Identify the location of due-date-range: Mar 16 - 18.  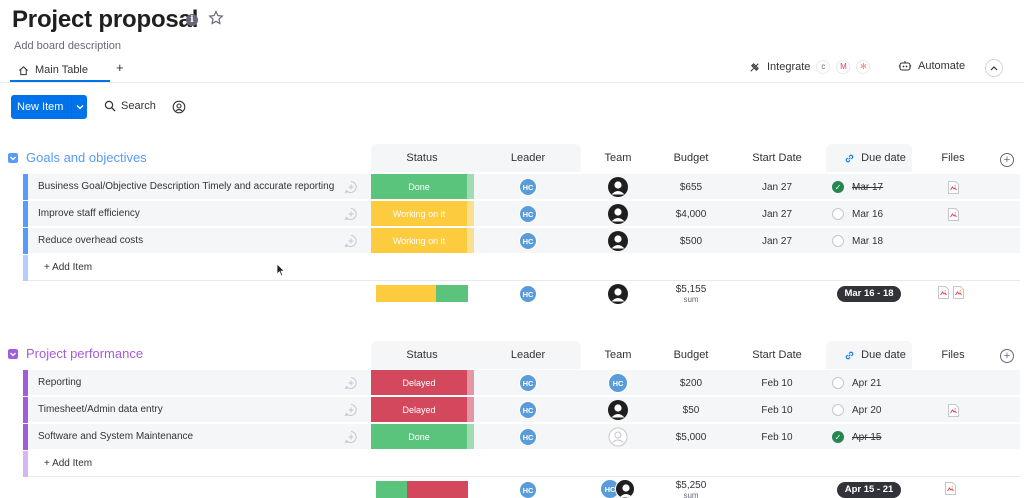
(869, 294).